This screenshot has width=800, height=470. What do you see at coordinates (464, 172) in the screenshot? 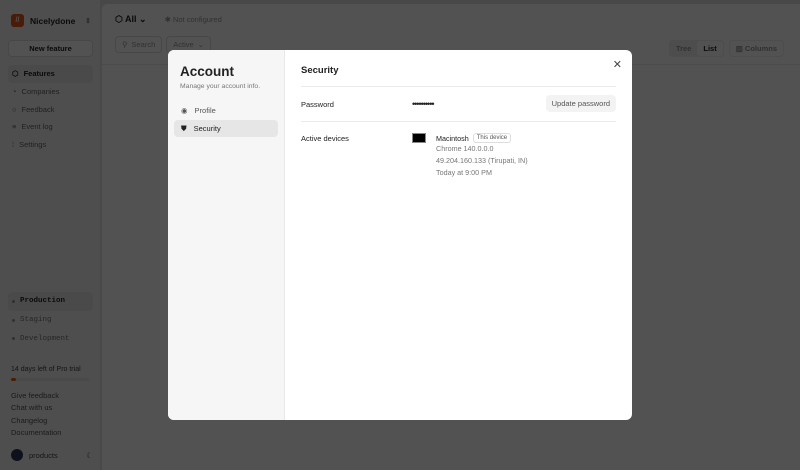
I see `device-time: Today at 9:00 PM` at bounding box center [464, 172].